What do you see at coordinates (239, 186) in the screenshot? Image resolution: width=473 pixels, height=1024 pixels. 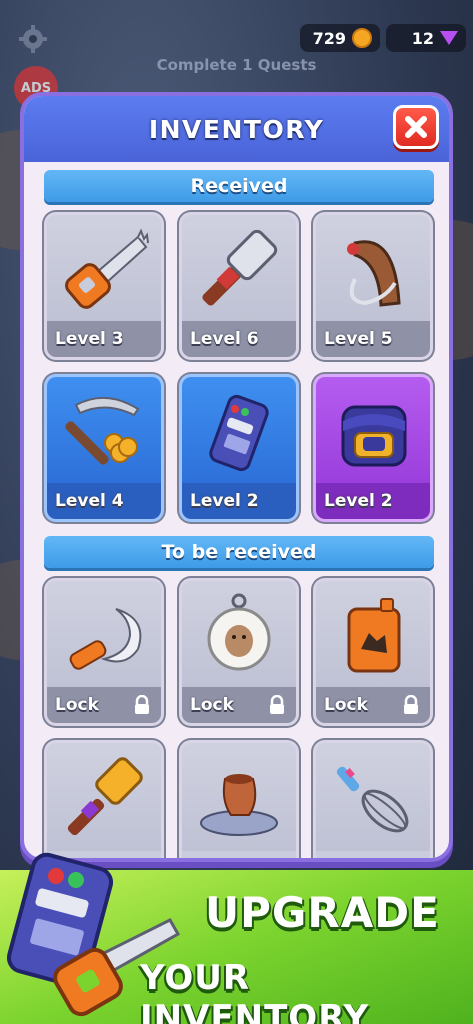 I see `section-received: Received` at bounding box center [239, 186].